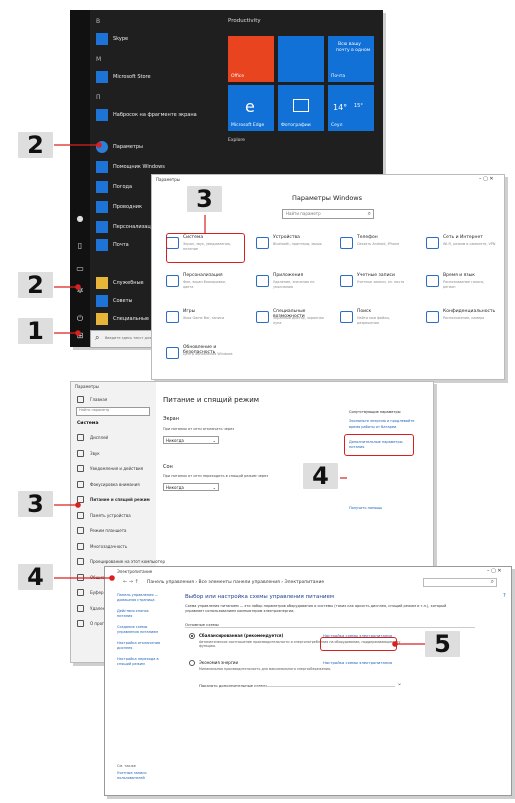  Describe the element at coordinates (325, 686) in the screenshot. I see `divider` at that location.